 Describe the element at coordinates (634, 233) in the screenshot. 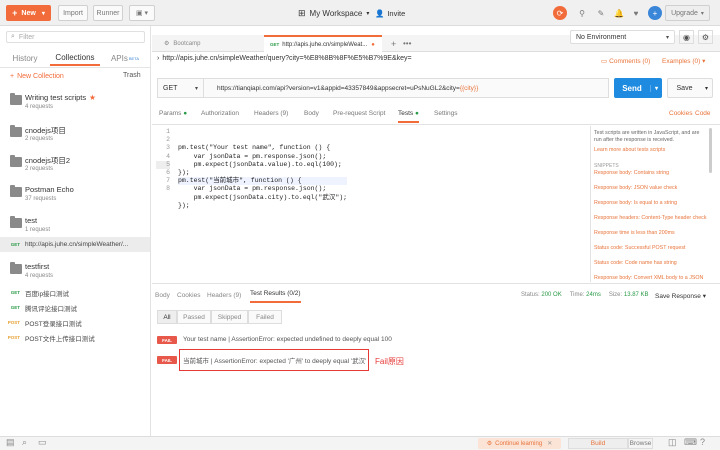

I see `snippet-link: Response time is less than 200ms` at that location.